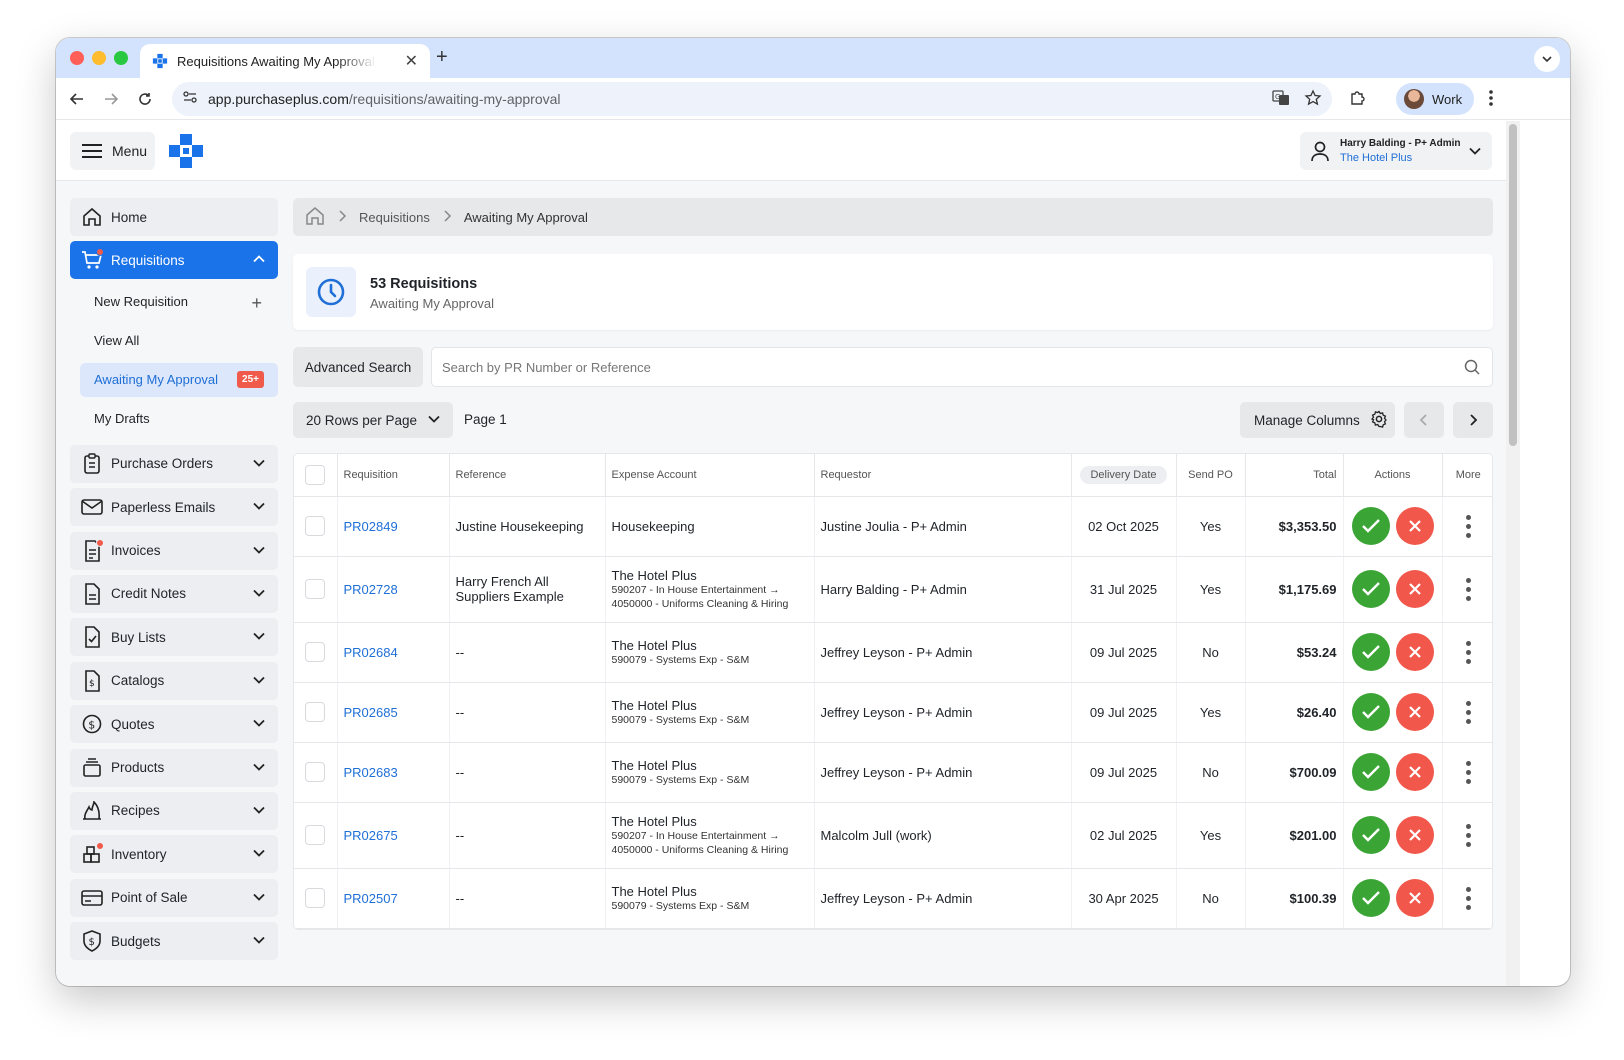  Describe the element at coordinates (371, 772) in the screenshot. I see `requisition-link: PR02683` at that location.